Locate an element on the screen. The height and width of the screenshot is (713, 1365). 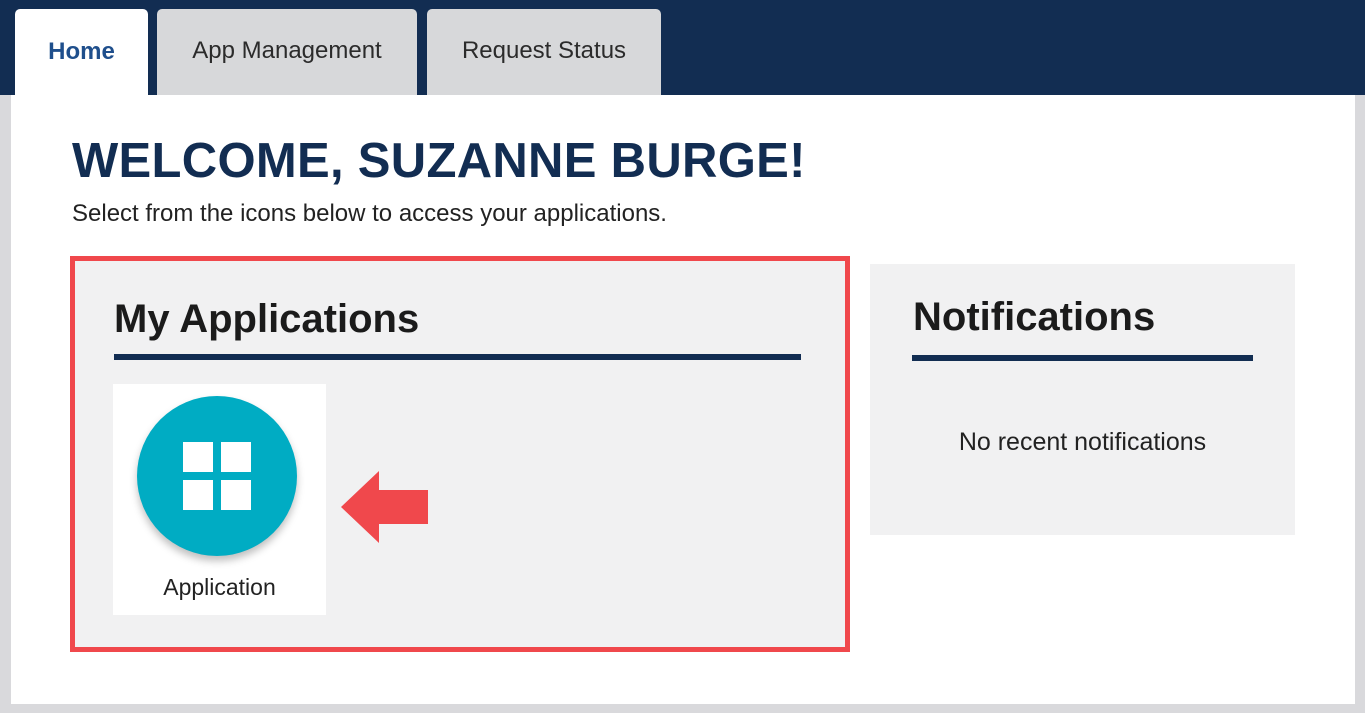
left-arrow-icon is located at coordinates (384, 507).